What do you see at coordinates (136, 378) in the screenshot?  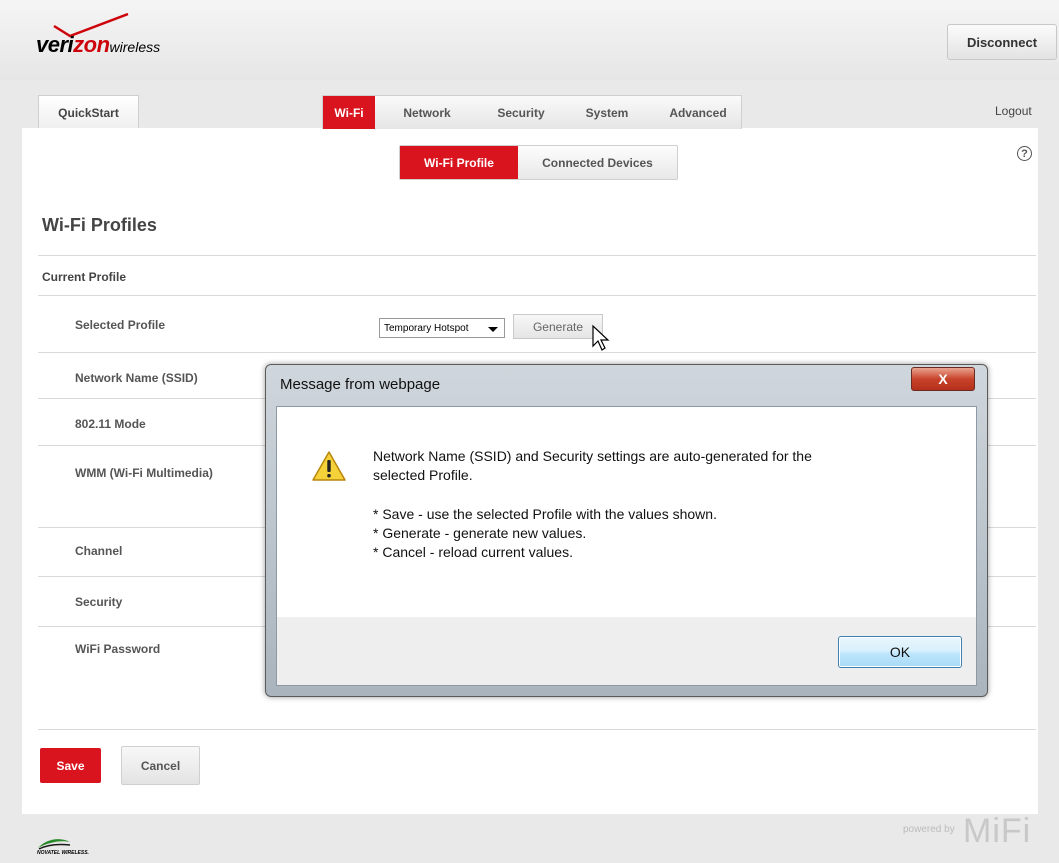 I see `row-label-ssid: Network Name (SSID)` at bounding box center [136, 378].